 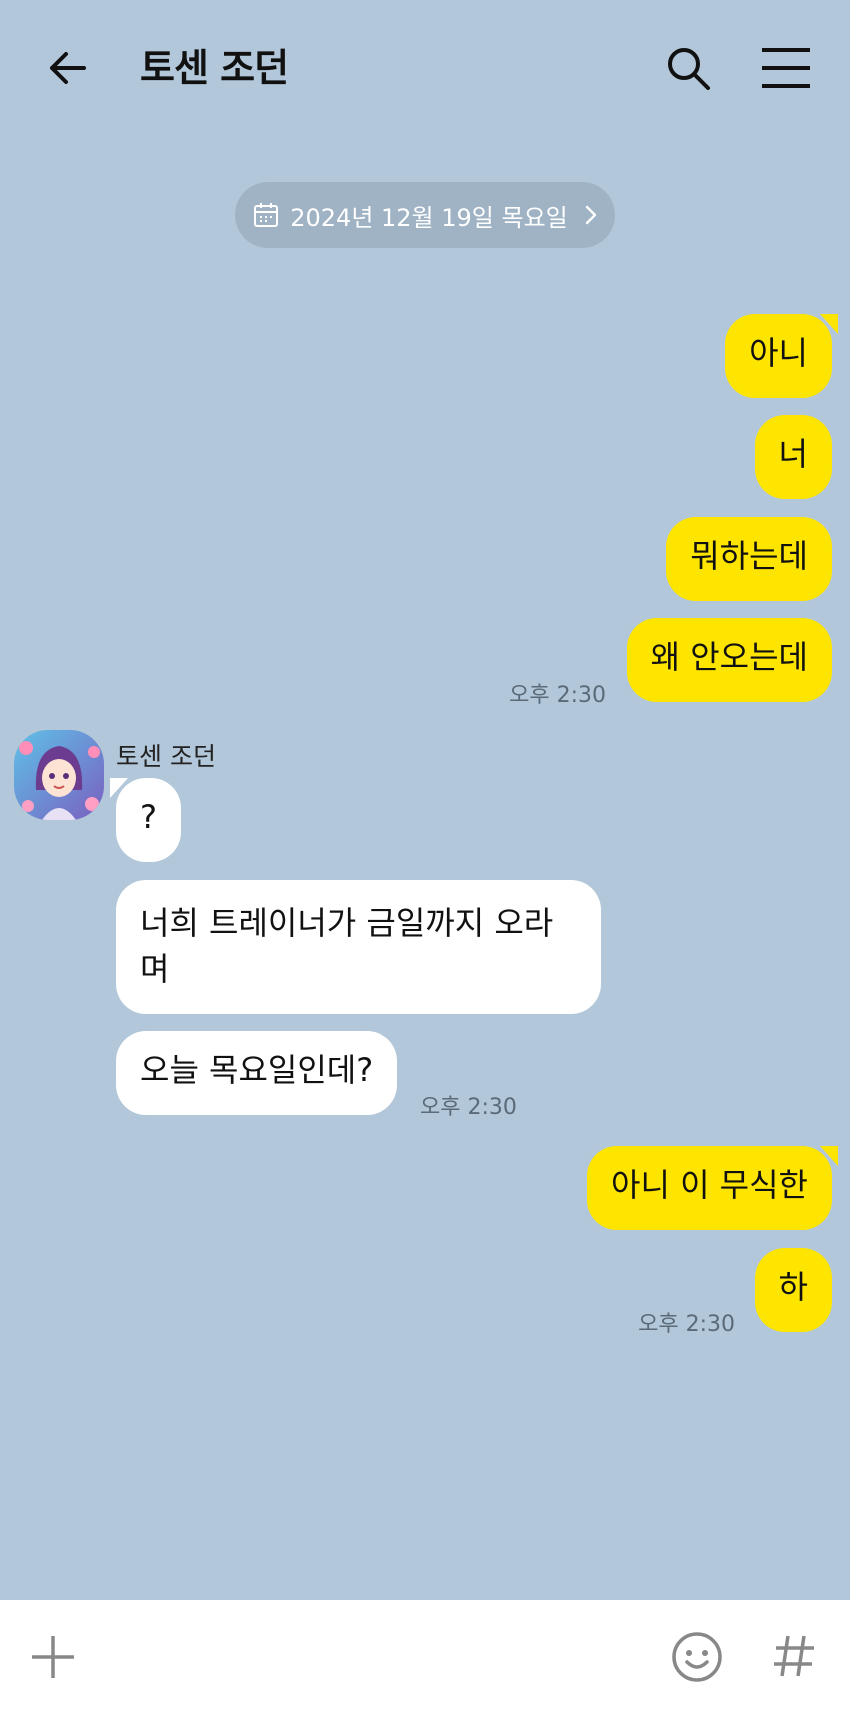 What do you see at coordinates (793, 454) in the screenshot?
I see `message-text: 너` at bounding box center [793, 454].